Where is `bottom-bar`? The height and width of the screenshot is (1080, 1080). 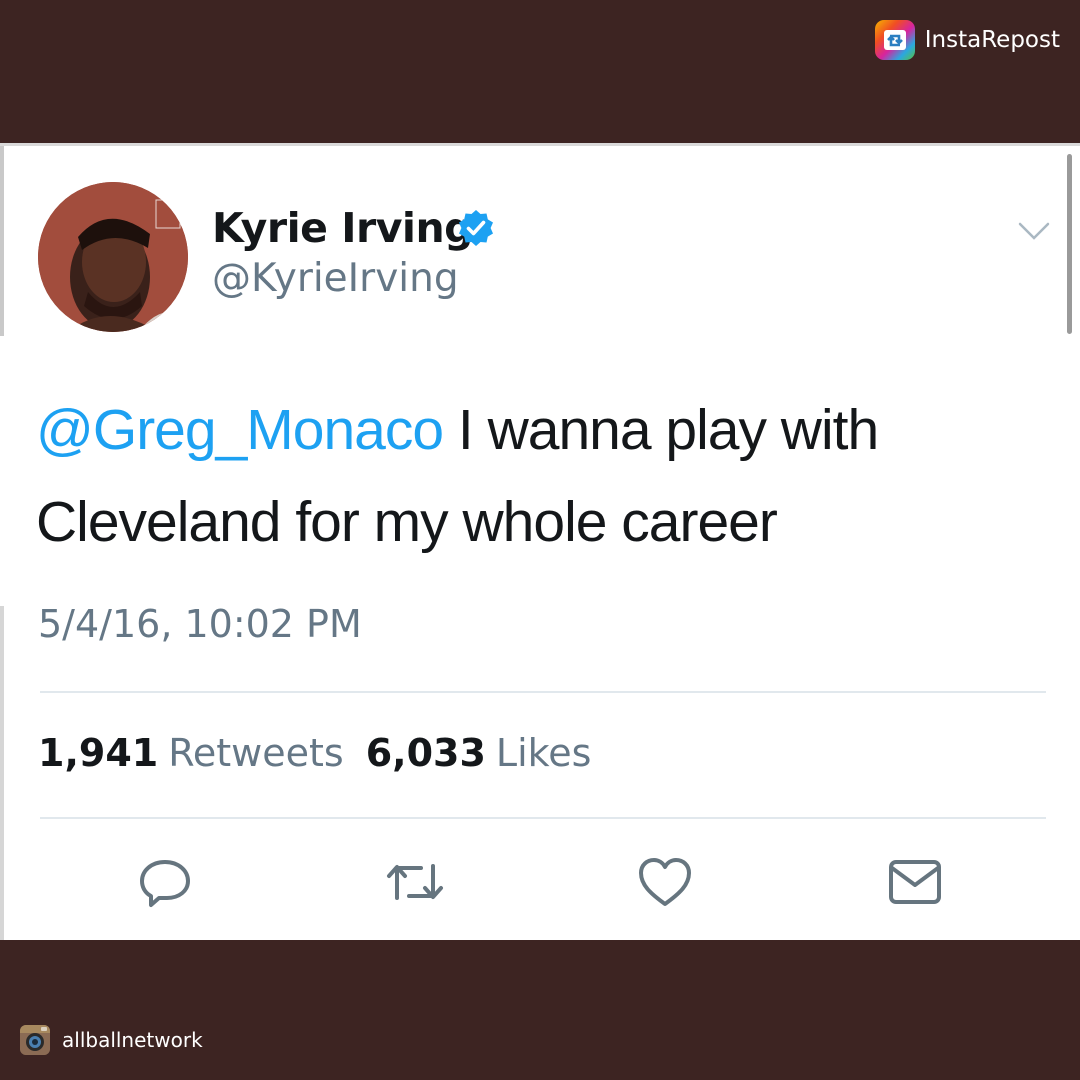
bottom-bar is located at coordinates (540, 1010).